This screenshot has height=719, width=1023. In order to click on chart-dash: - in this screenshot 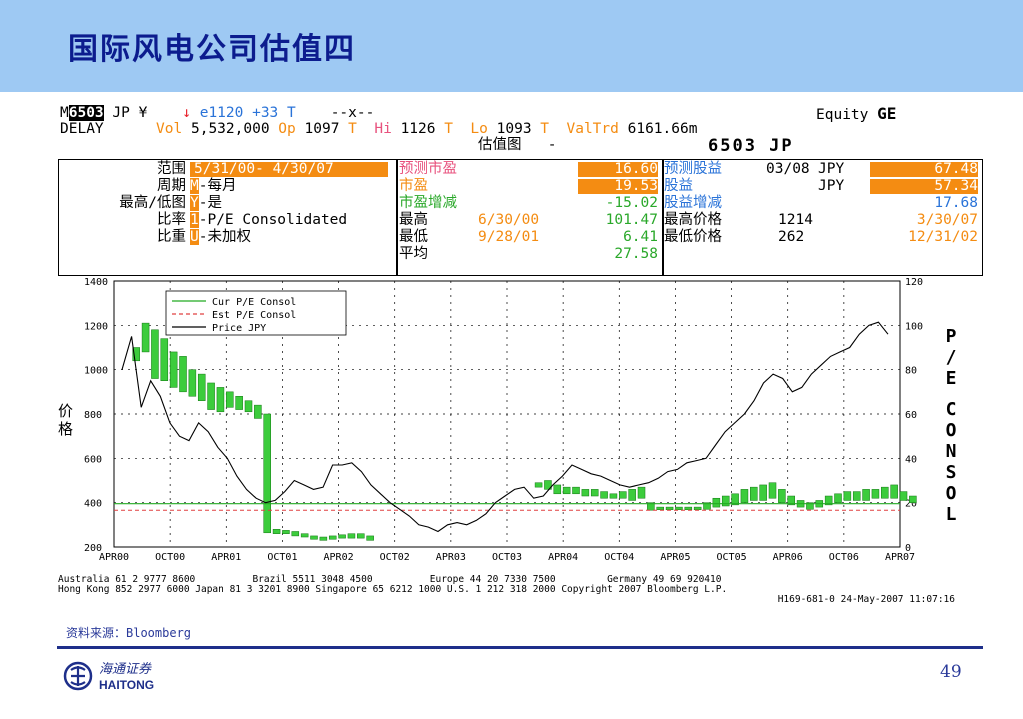, I will do `click(552, 145)`.